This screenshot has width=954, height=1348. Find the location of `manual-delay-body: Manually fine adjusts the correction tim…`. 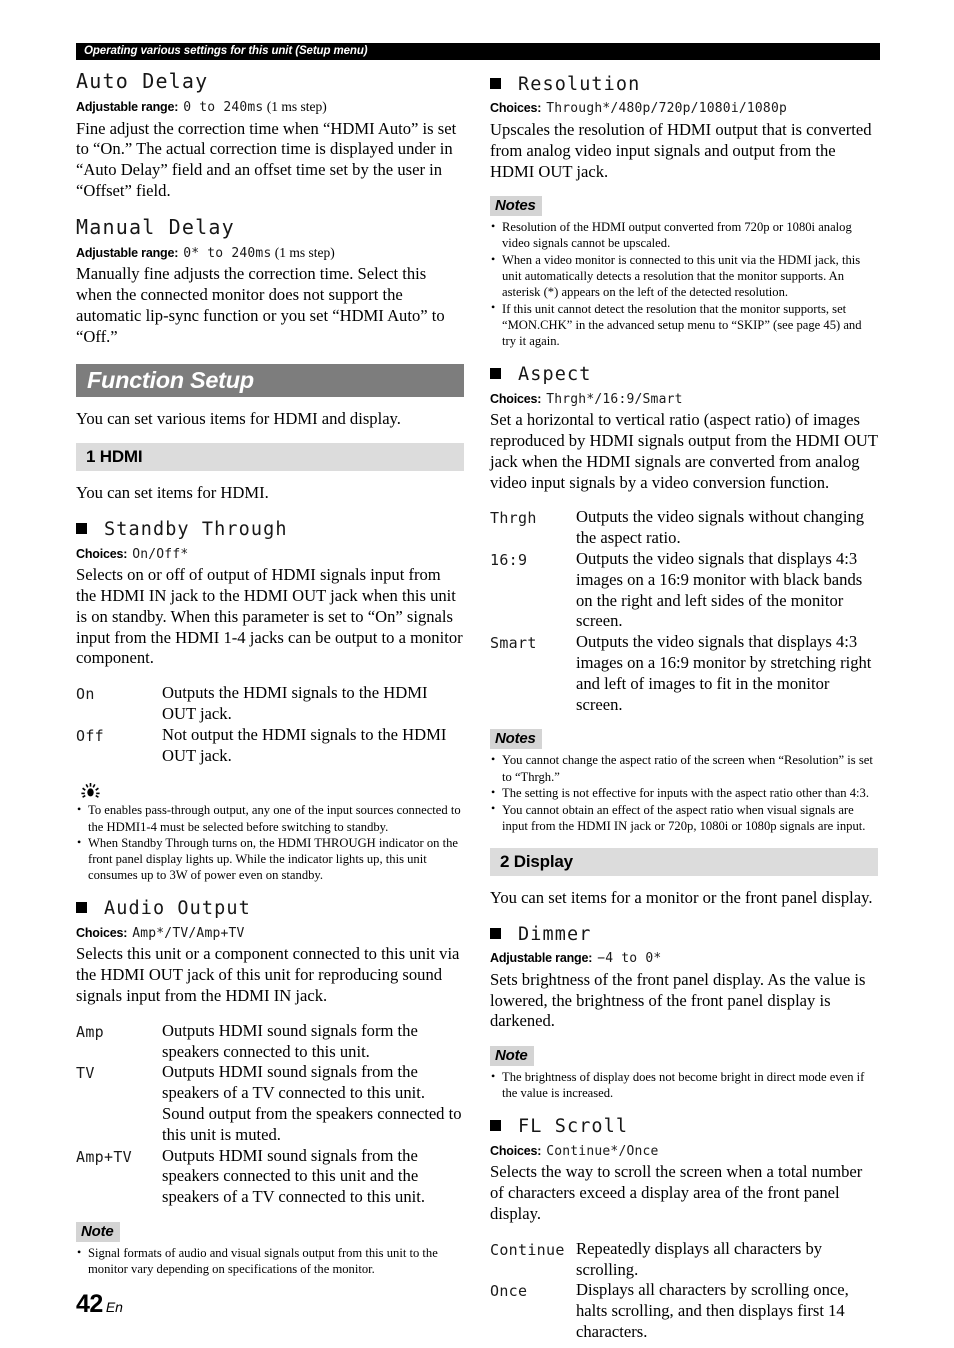

manual-delay-body: Manually fine adjusts the correction tim… is located at coordinates (260, 305).